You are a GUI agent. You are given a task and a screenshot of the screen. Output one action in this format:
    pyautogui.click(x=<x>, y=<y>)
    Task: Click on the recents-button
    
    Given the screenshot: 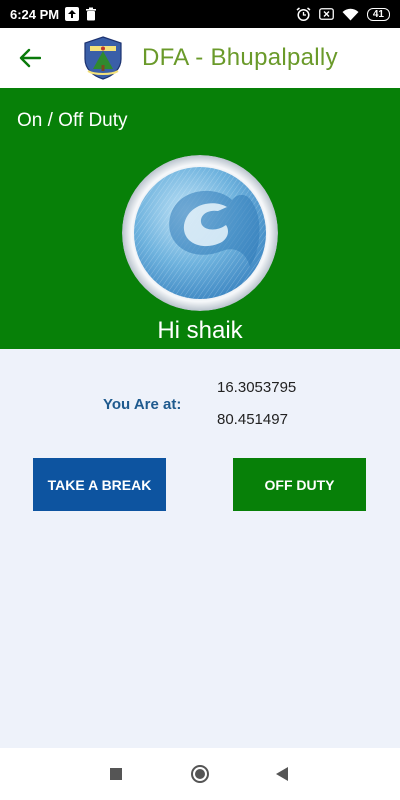 What is the action you would take?
    pyautogui.click(x=116, y=774)
    